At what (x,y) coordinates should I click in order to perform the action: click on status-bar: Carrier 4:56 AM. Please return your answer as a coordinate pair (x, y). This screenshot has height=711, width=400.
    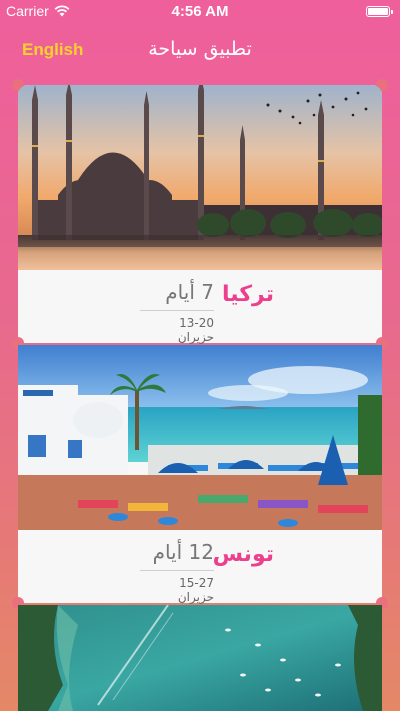
    Looking at the image, I should click on (200, 11).